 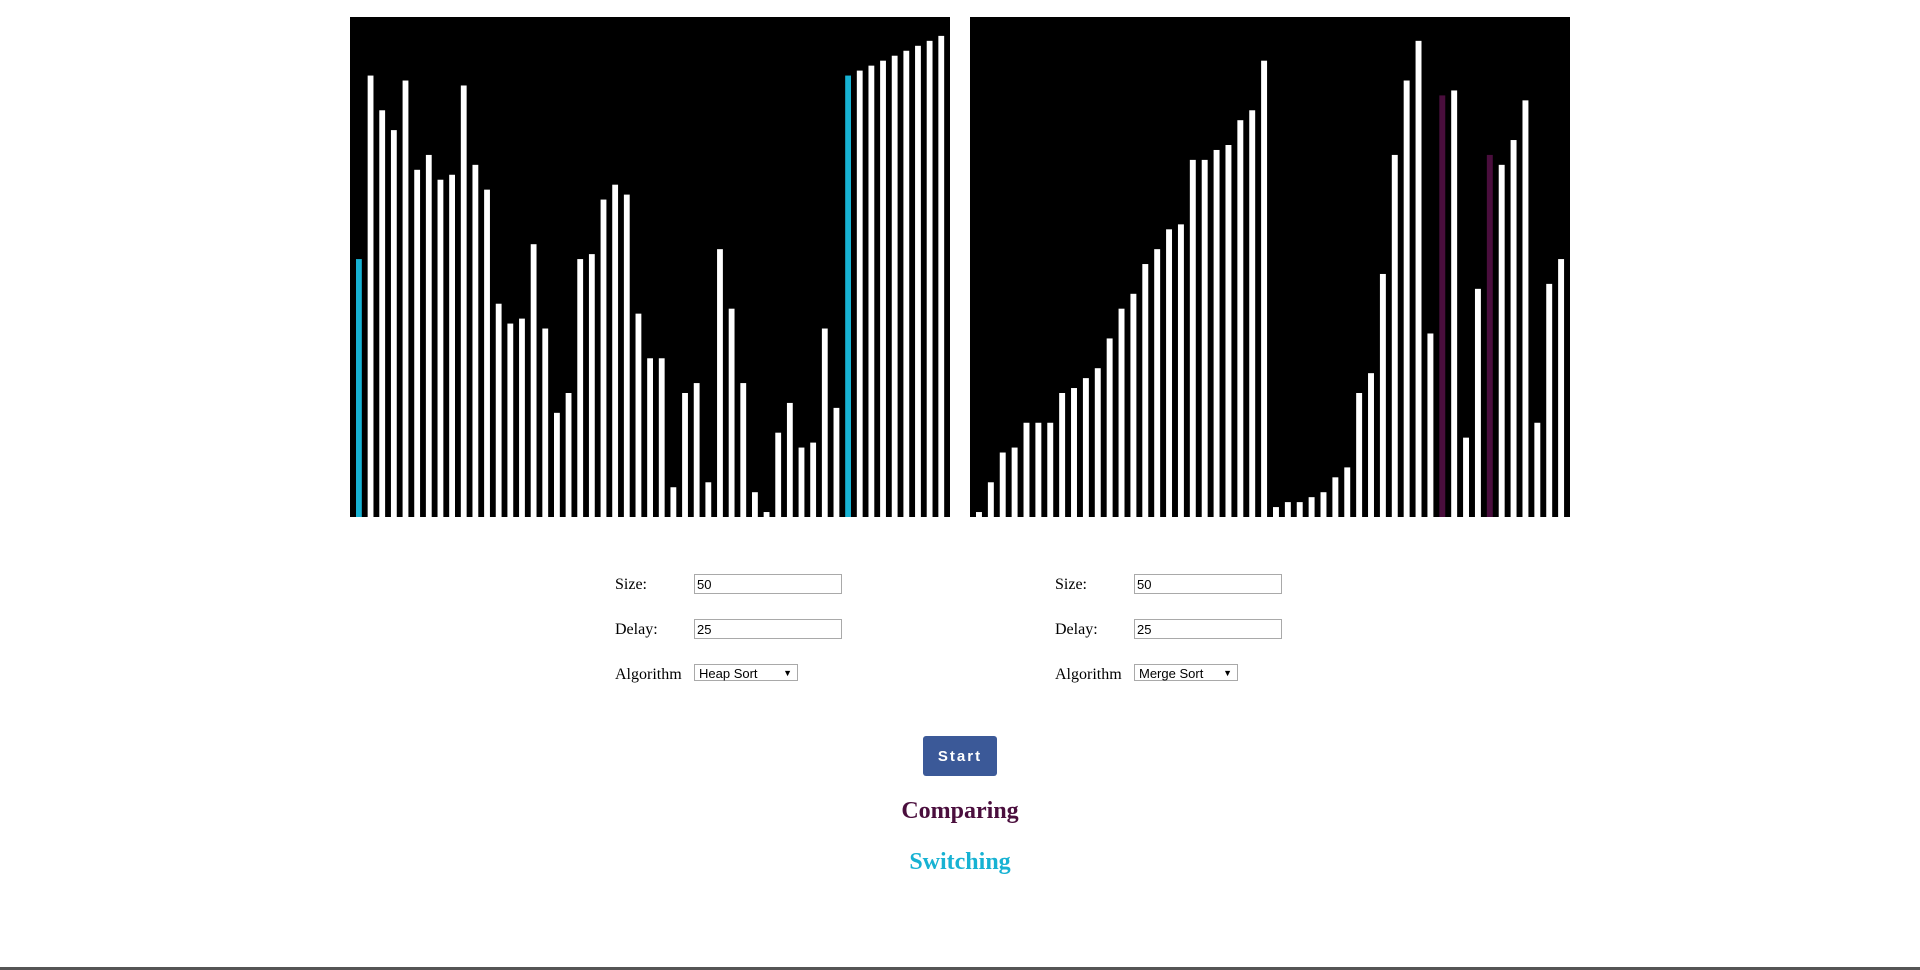 What do you see at coordinates (960, 756) in the screenshot?
I see `start-button: Start` at bounding box center [960, 756].